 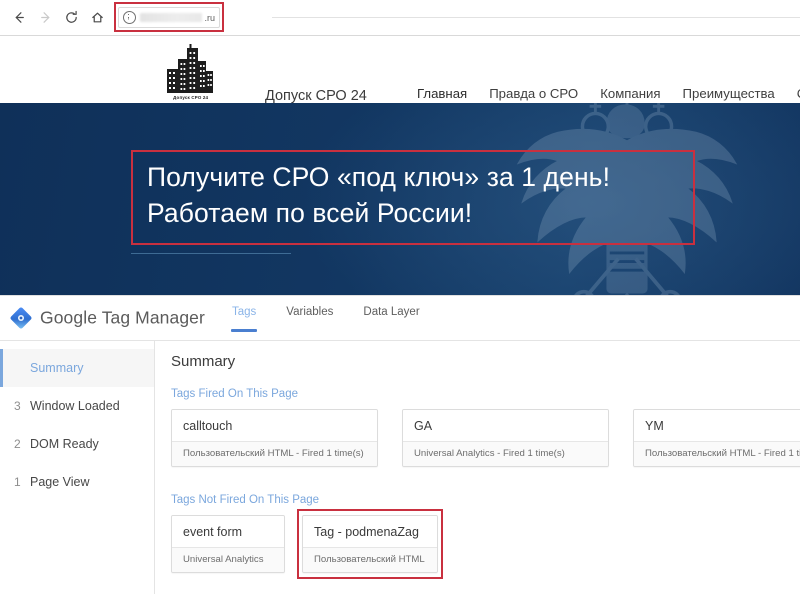 I want to click on site-brand-name: Допуск СРО 24, so click(x=316, y=95).